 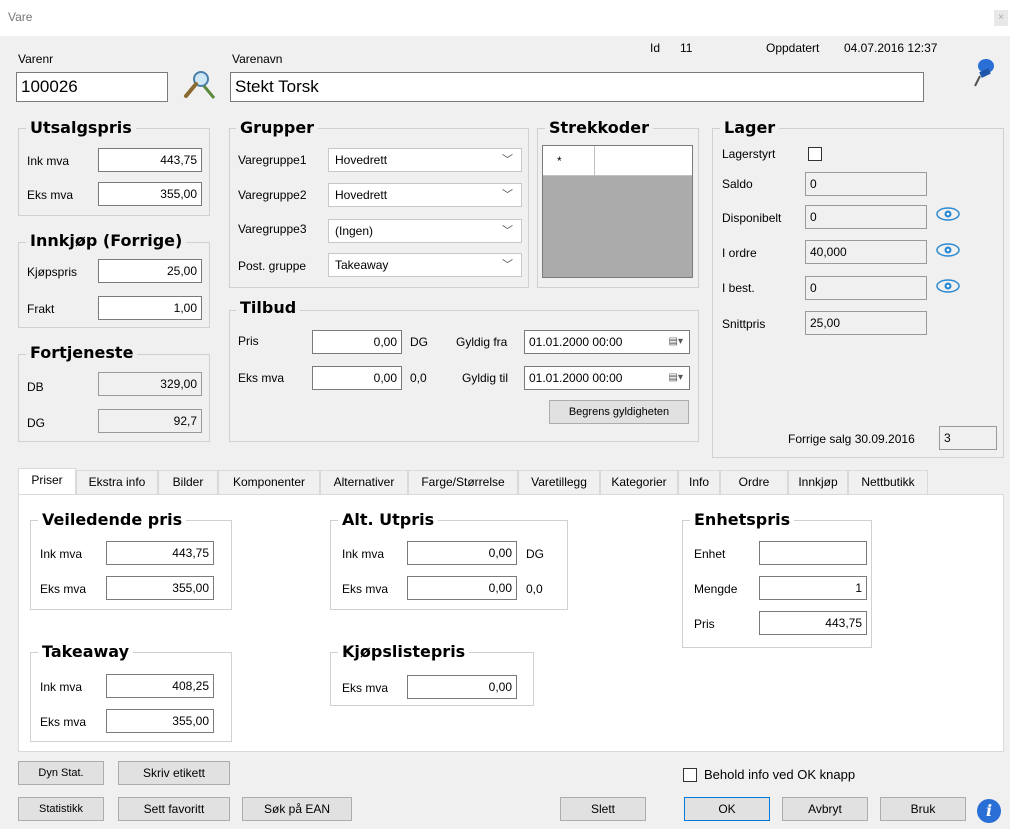 I want to click on kjopspris-input: 25,00, so click(x=150, y=271).